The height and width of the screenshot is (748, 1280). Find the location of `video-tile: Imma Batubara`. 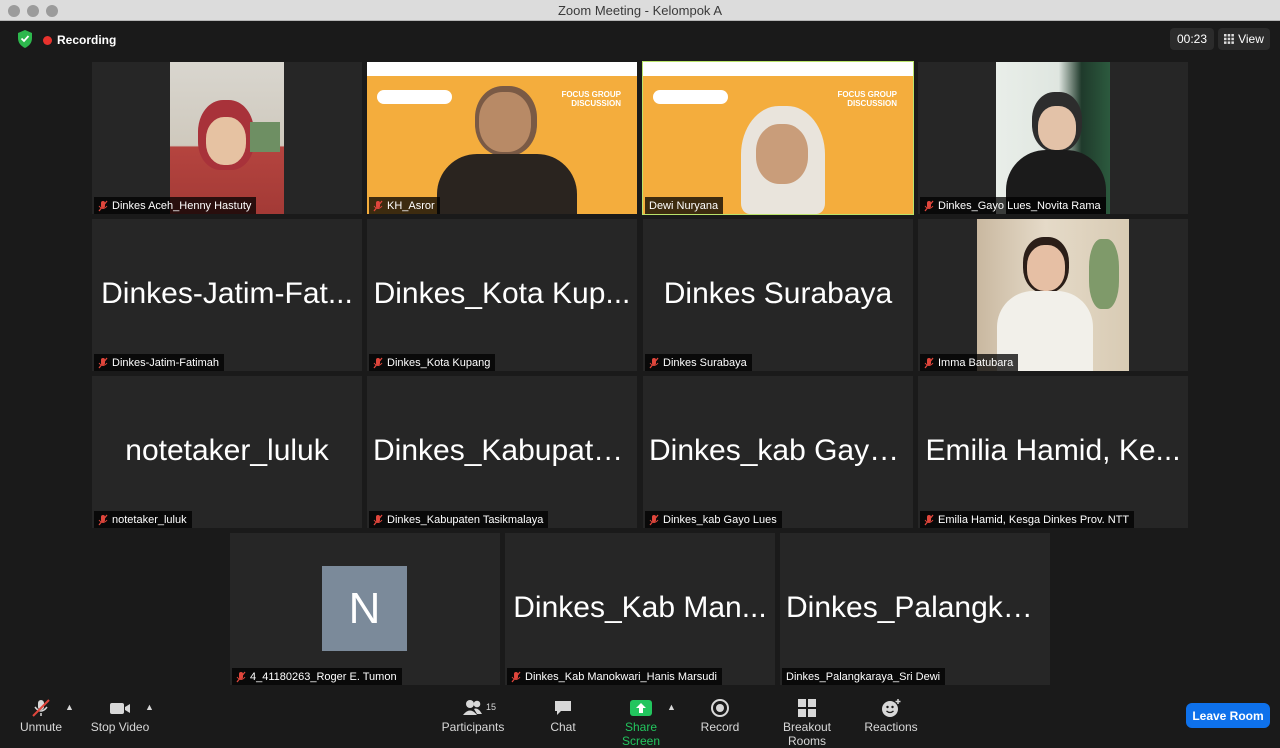

video-tile: Imma Batubara is located at coordinates (1053, 295).